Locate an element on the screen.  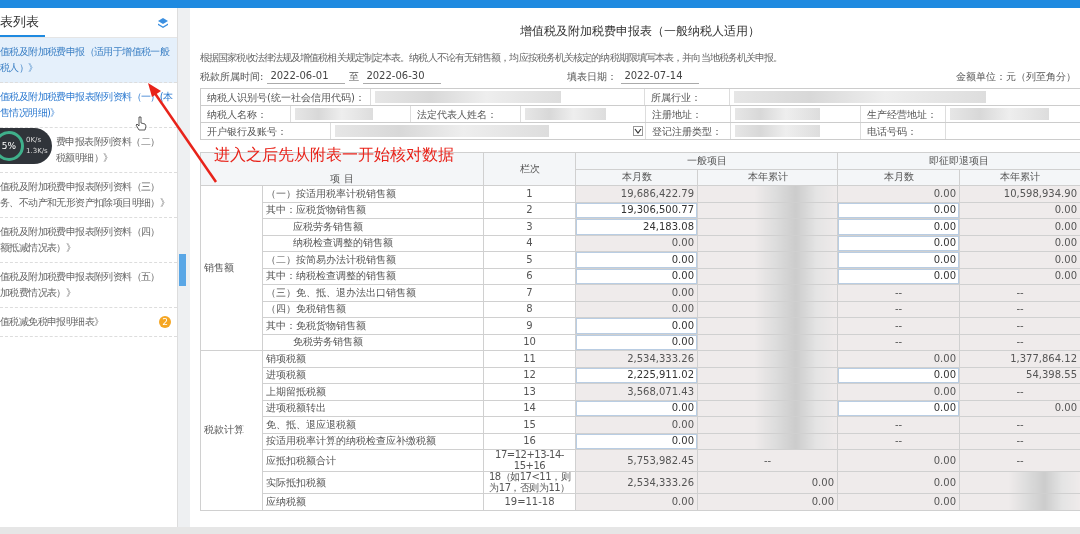
date-field: 2022-06-30 is located at coordinates (402, 76).